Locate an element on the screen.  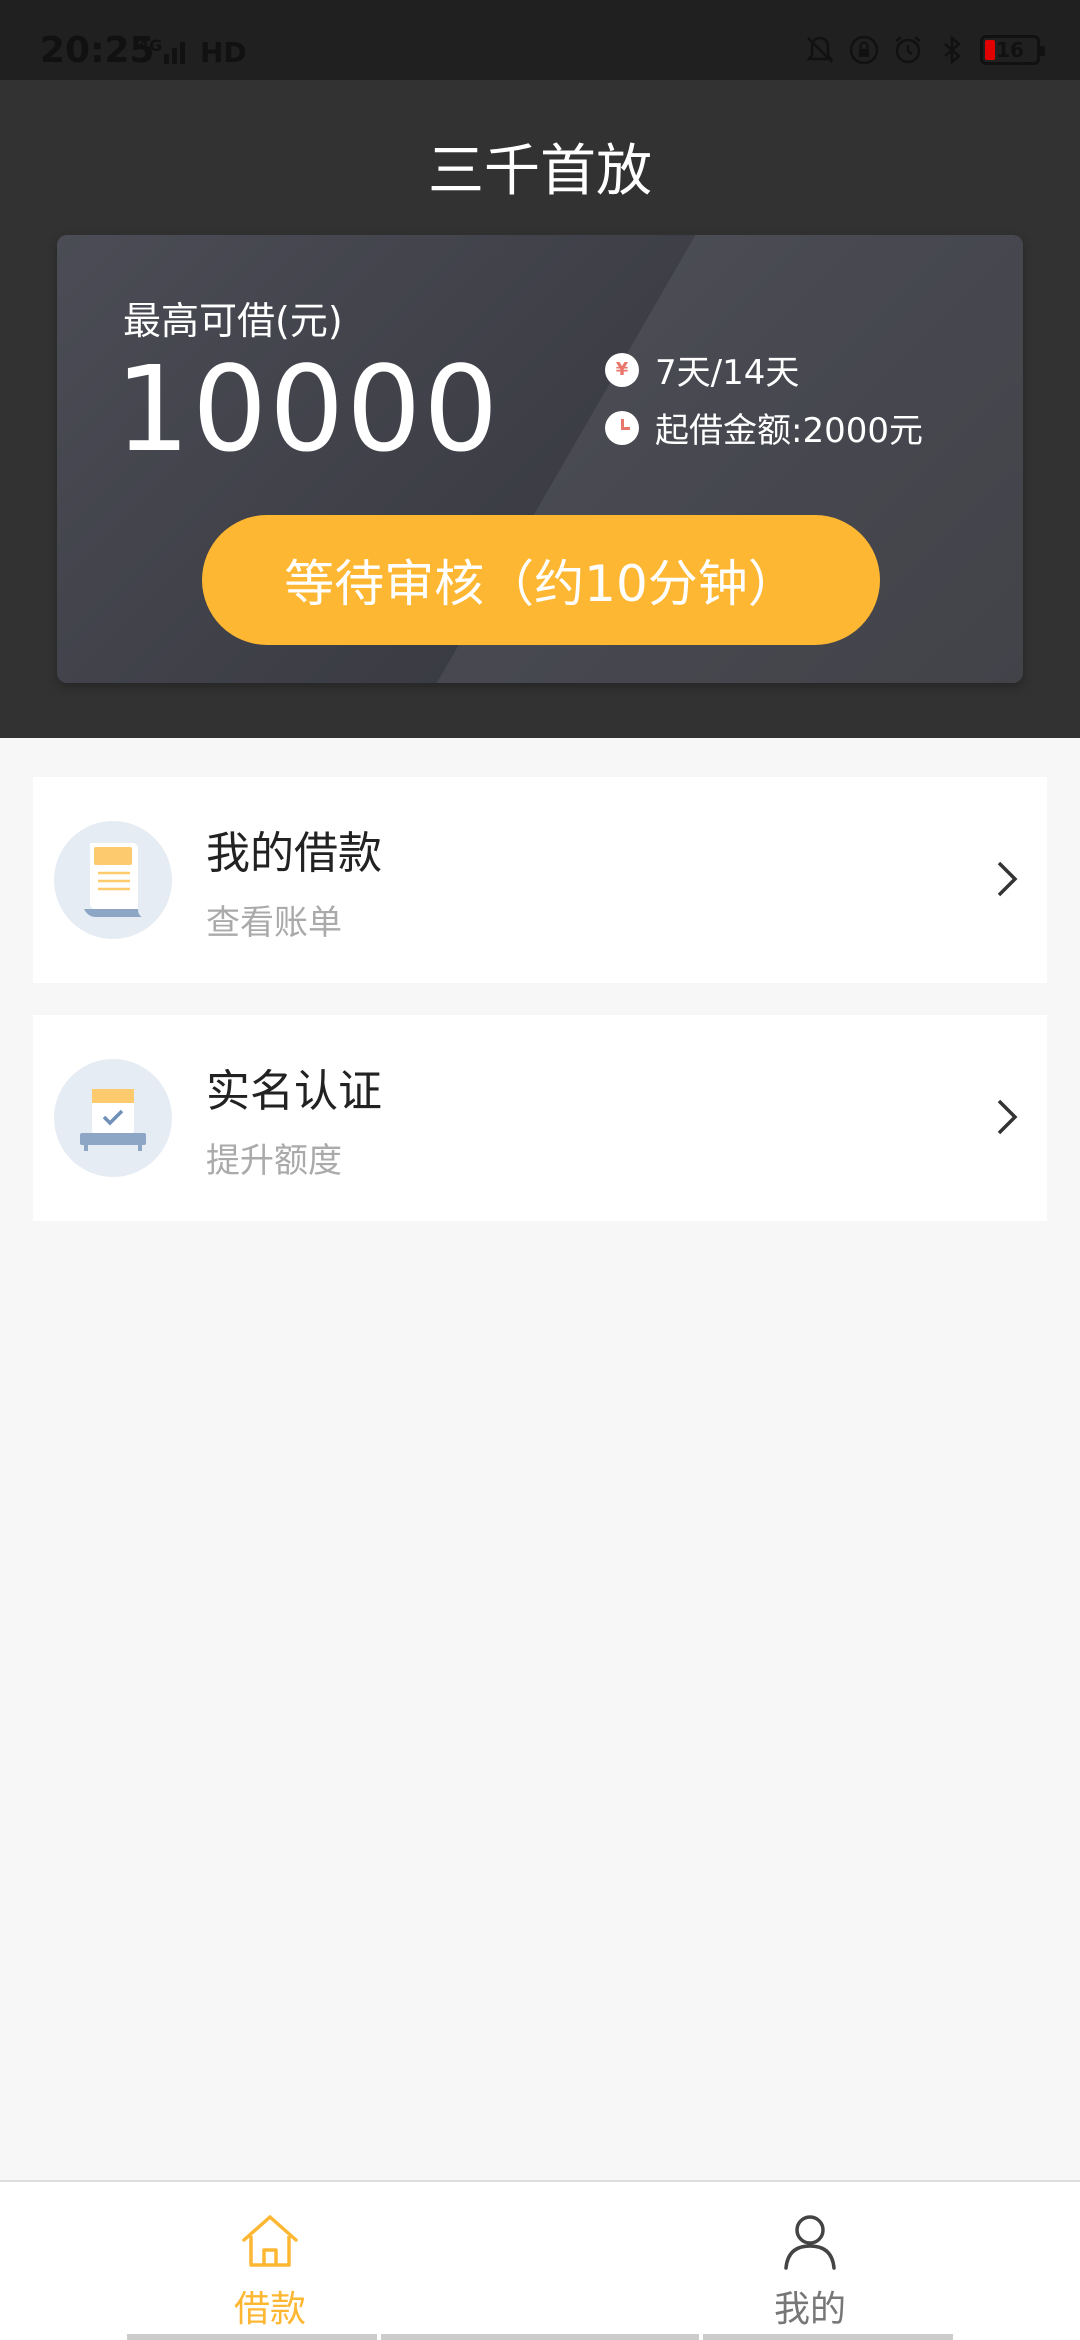
bell-muted-icon is located at coordinates (820, 49).